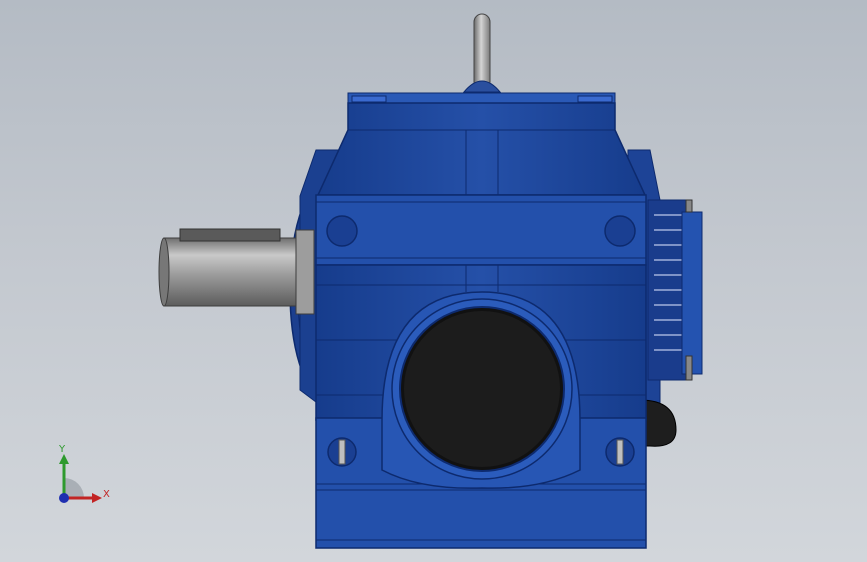 The image size is (867, 562). Describe the element at coordinates (481, 230) in the screenshot. I see `housing-flange-band` at that location.